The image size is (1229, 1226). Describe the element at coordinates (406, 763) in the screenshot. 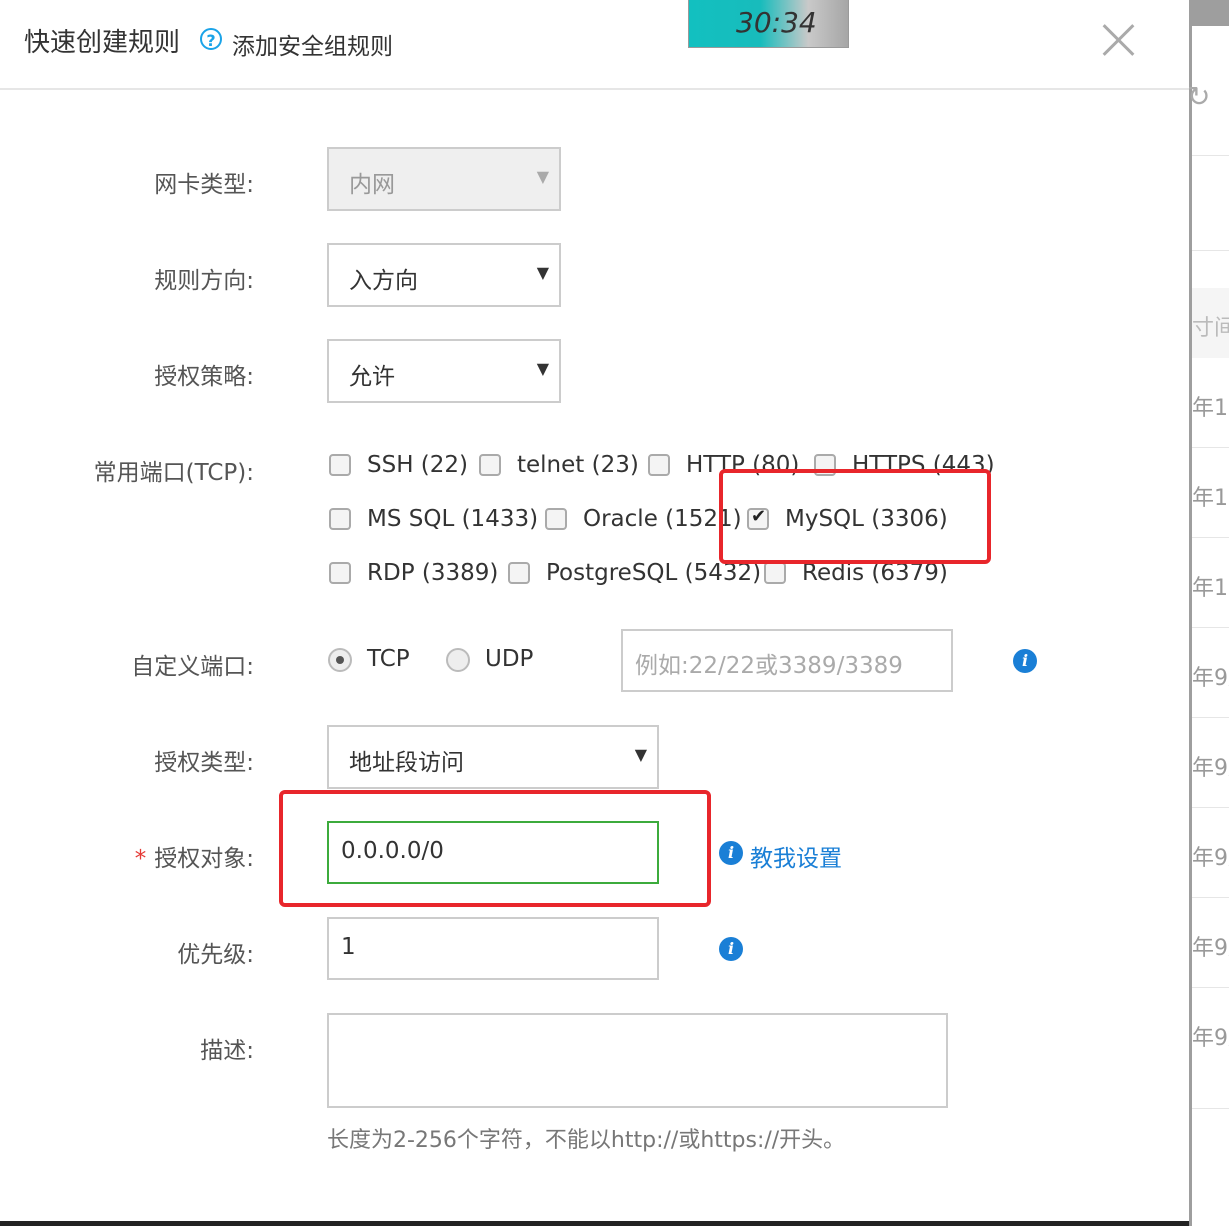

I see `auth-type-value: 地址段访问` at that location.